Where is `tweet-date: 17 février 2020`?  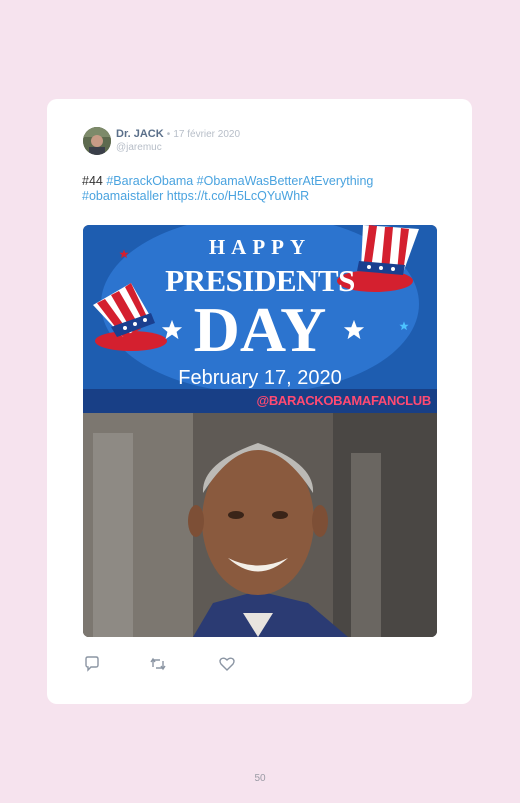 tweet-date: 17 février 2020 is located at coordinates (206, 134).